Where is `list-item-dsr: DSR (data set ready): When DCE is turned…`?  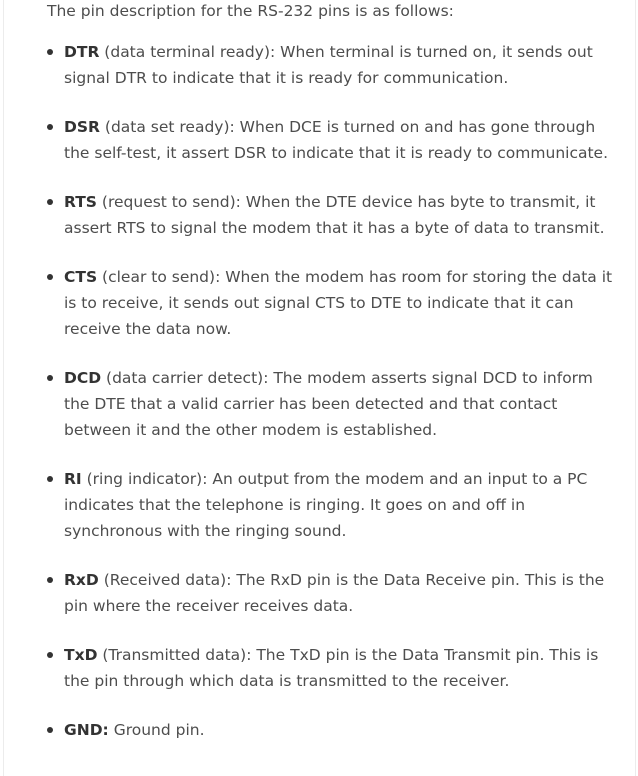 list-item-dsr: DSR (data set ready): When DCE is turned… is located at coordinates (333, 140).